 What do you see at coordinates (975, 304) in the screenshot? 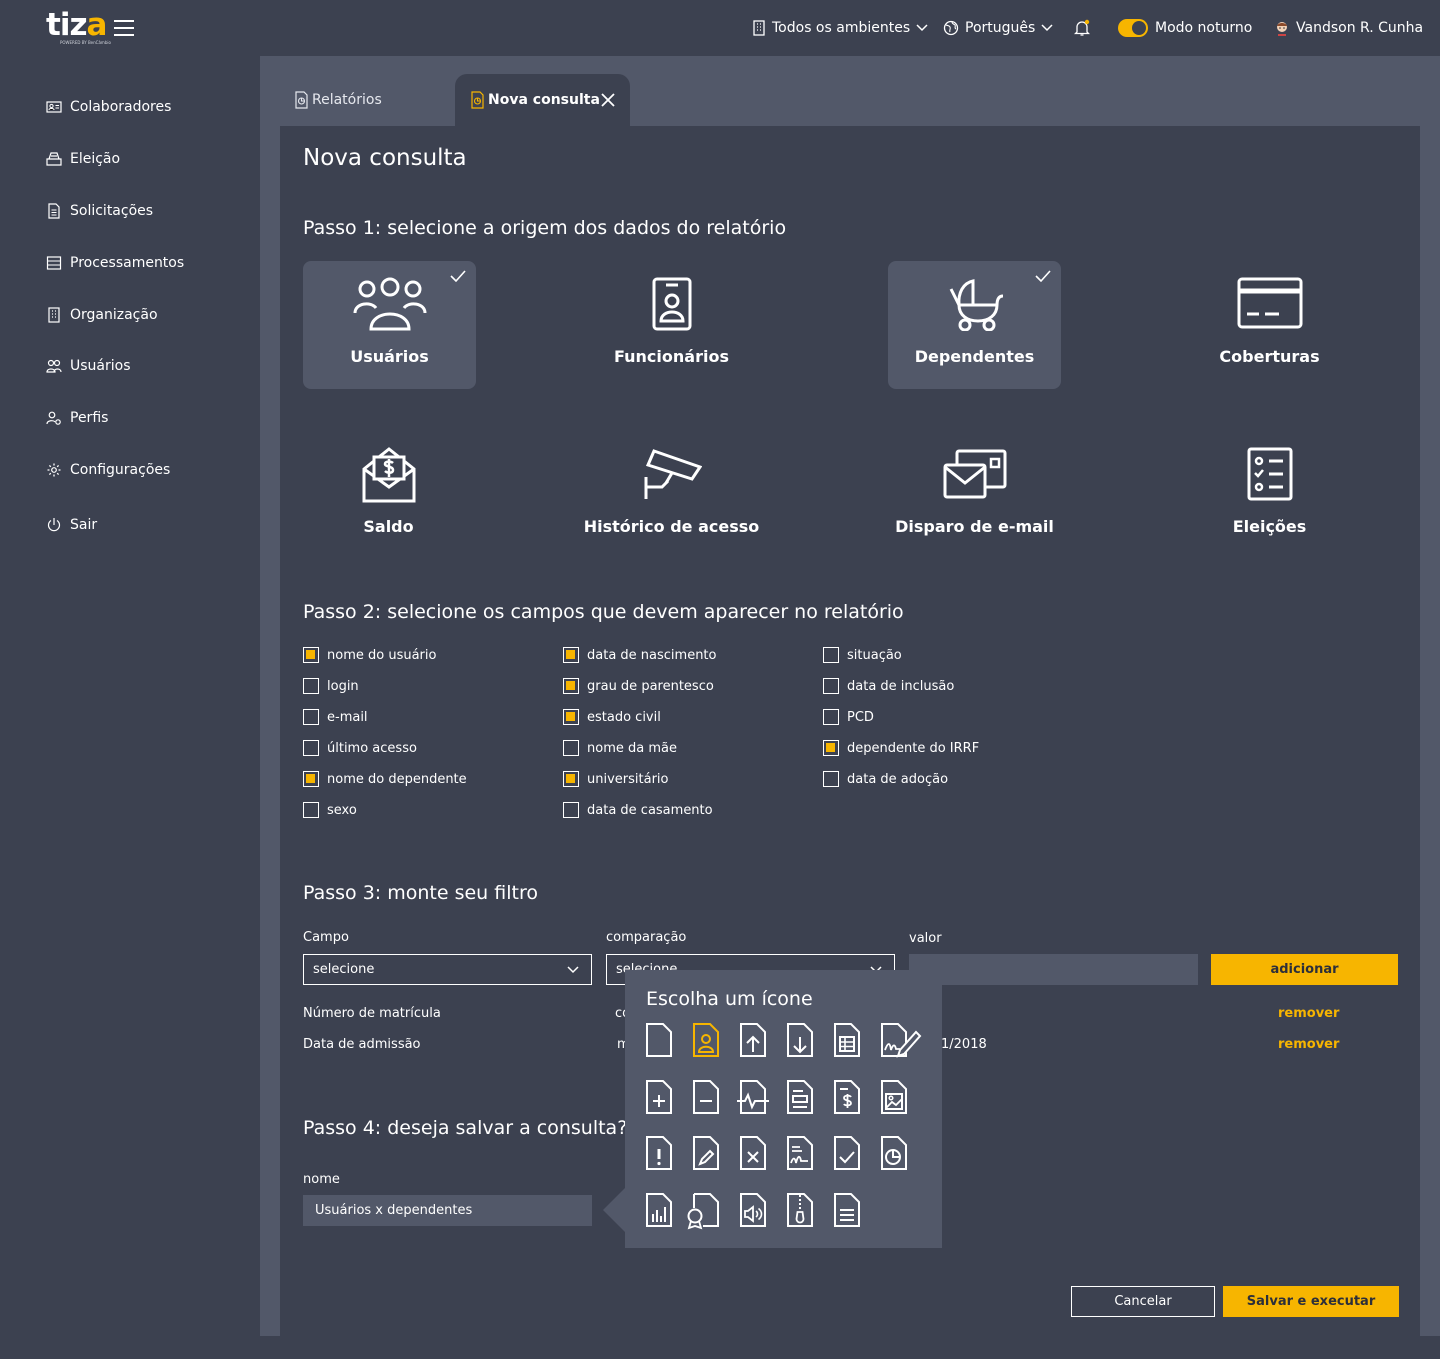
I see `baby-carriage-icon` at bounding box center [975, 304].